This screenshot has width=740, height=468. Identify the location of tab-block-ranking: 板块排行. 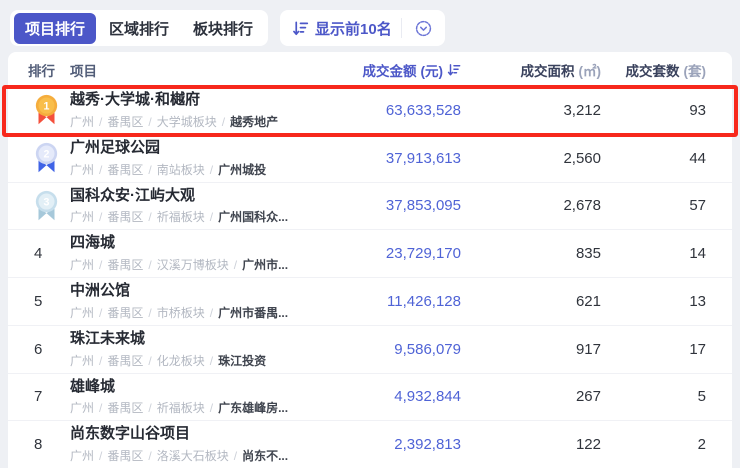
(223, 28).